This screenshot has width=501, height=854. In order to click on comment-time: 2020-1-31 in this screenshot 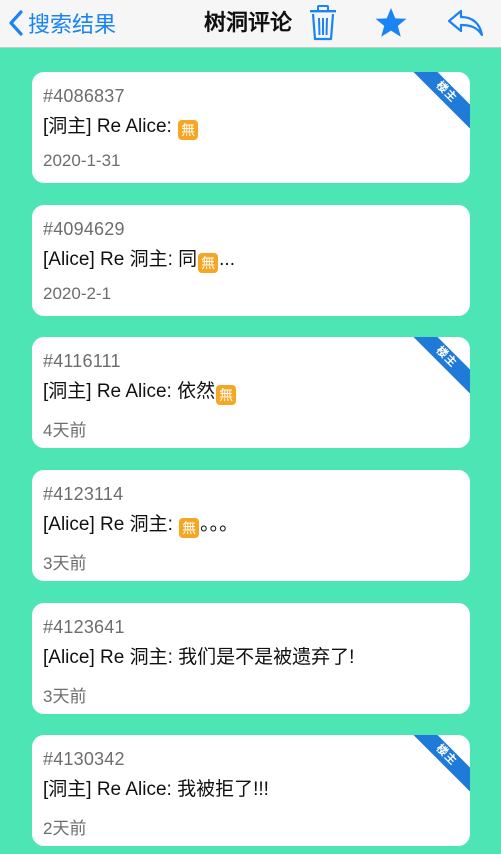, I will do `click(82, 160)`.